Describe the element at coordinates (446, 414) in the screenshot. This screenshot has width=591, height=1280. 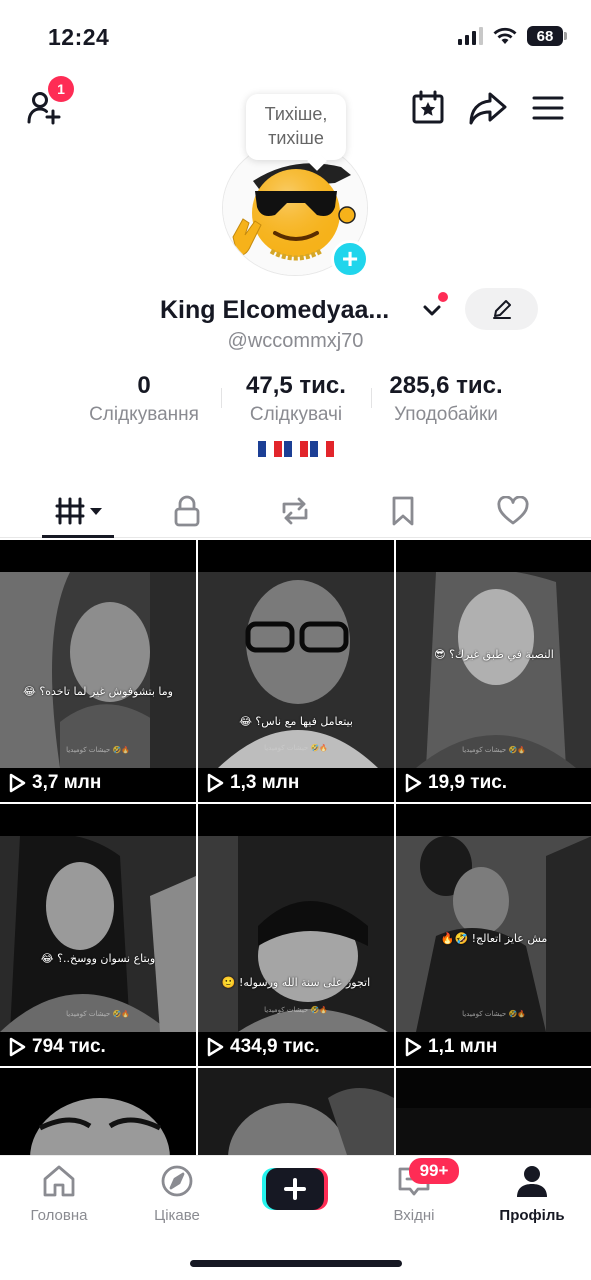
I see `likes-label: Уподобайки` at that location.